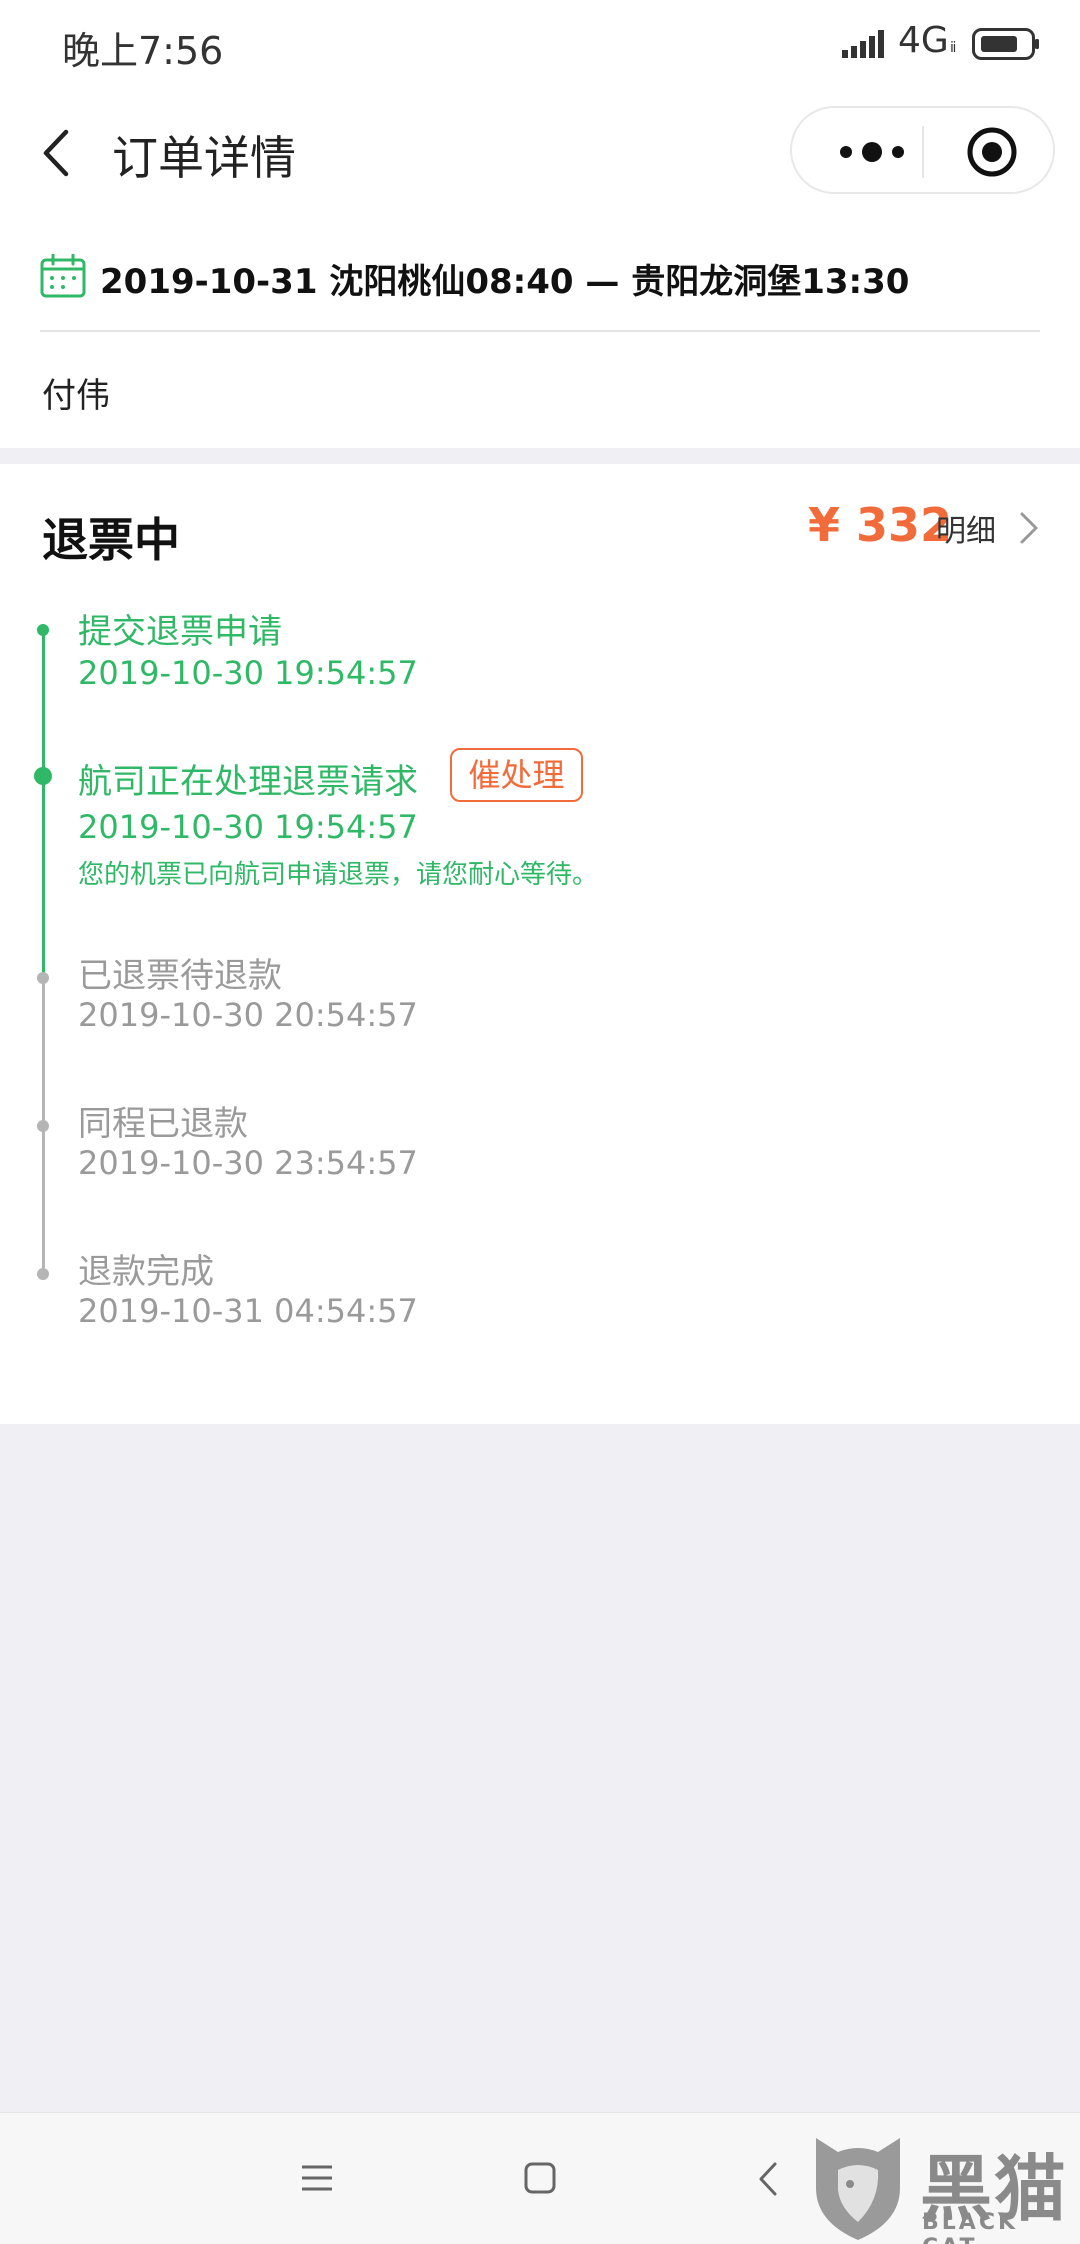 Image resolution: width=1080 pixels, height=2244 pixels. What do you see at coordinates (540, 153) in the screenshot?
I see `nav-bar: 订单详情` at bounding box center [540, 153].